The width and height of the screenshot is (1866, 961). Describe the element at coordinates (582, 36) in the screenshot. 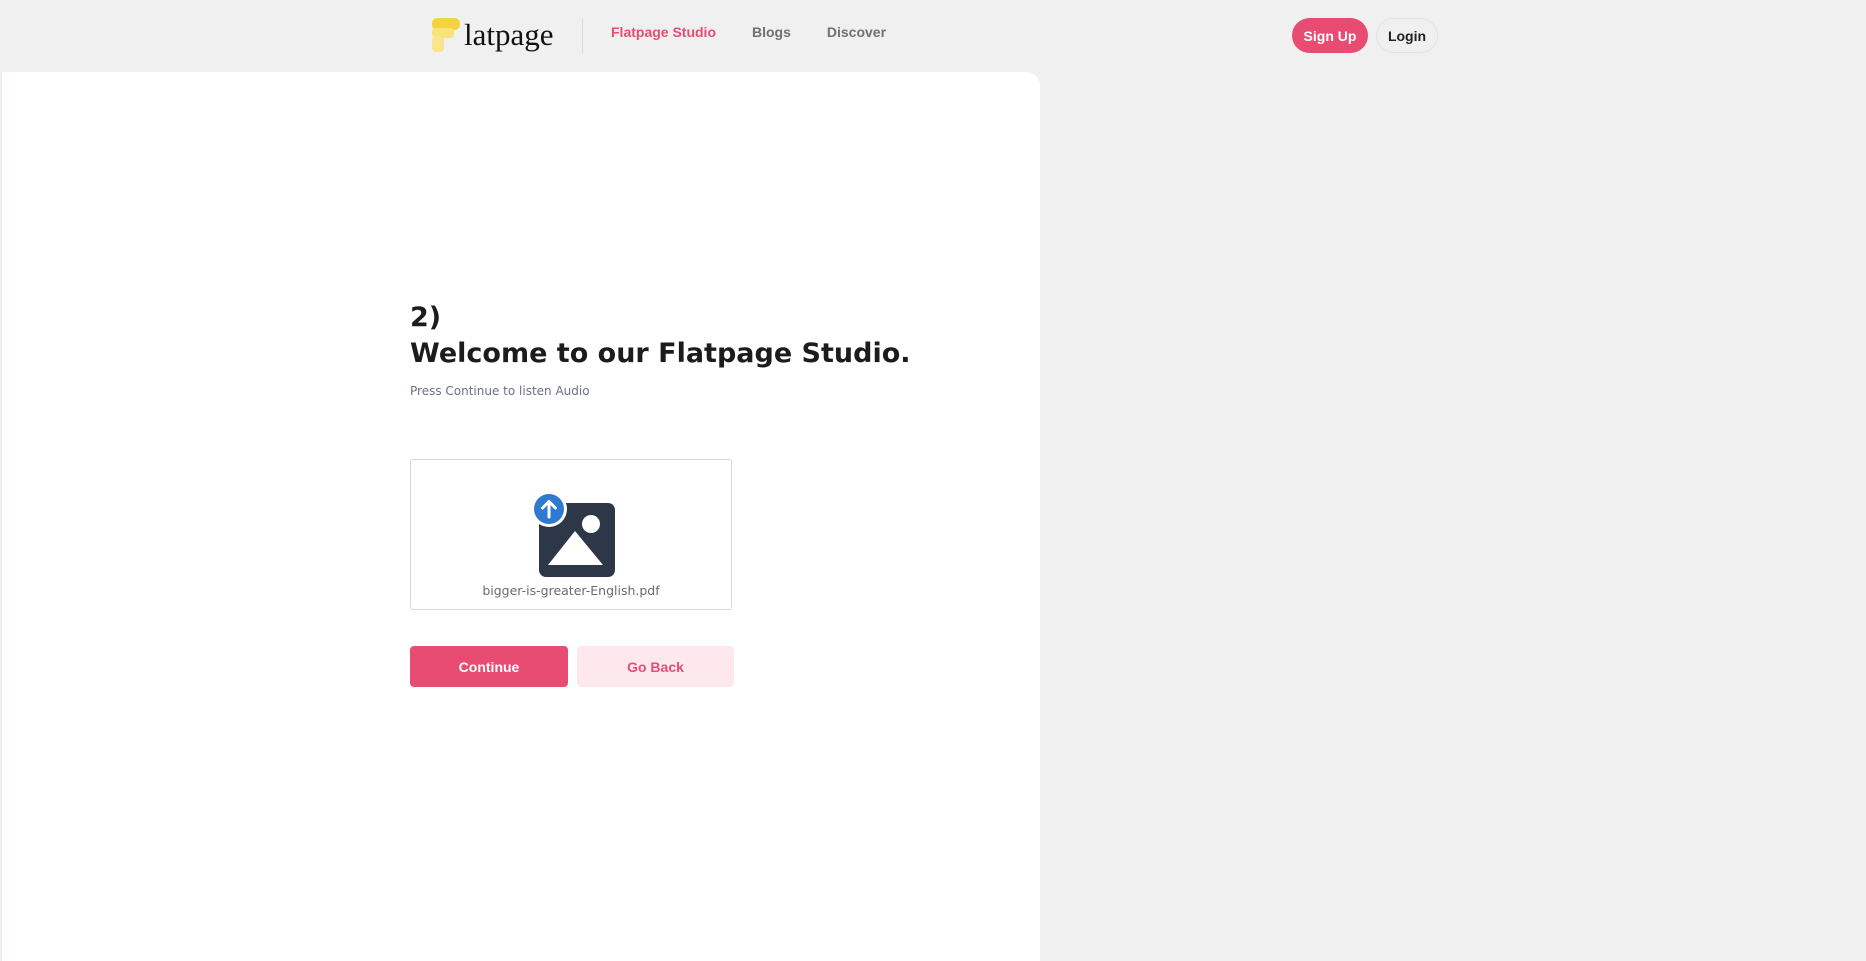

I see `nav-divider` at that location.